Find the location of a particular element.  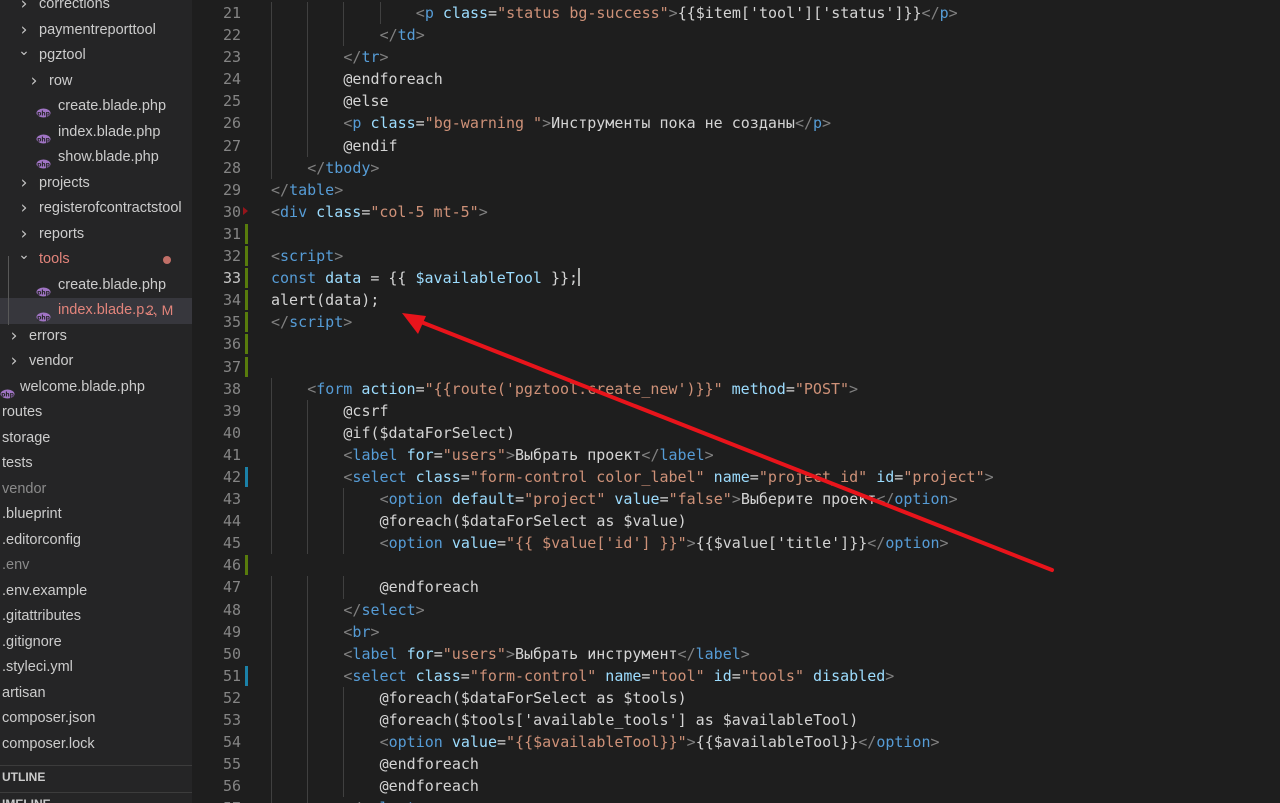

code-line: 23 </tr> is located at coordinates (736, 57).